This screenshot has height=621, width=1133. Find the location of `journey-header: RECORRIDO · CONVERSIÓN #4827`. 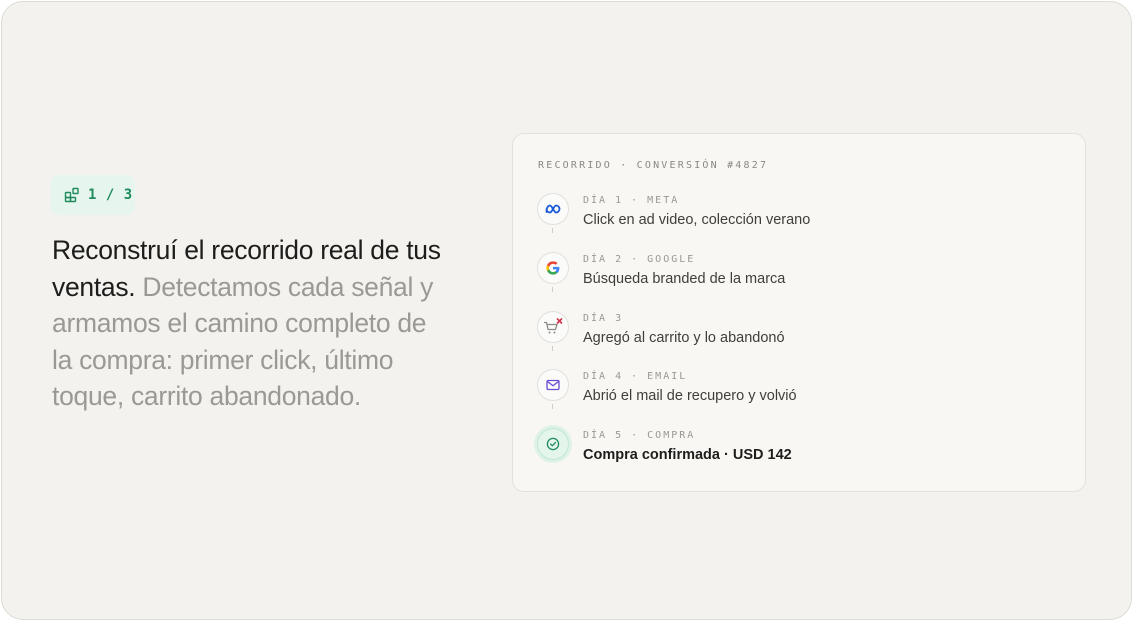

journey-header: RECORRIDO · CONVERSIÓN #4827 is located at coordinates (653, 165).